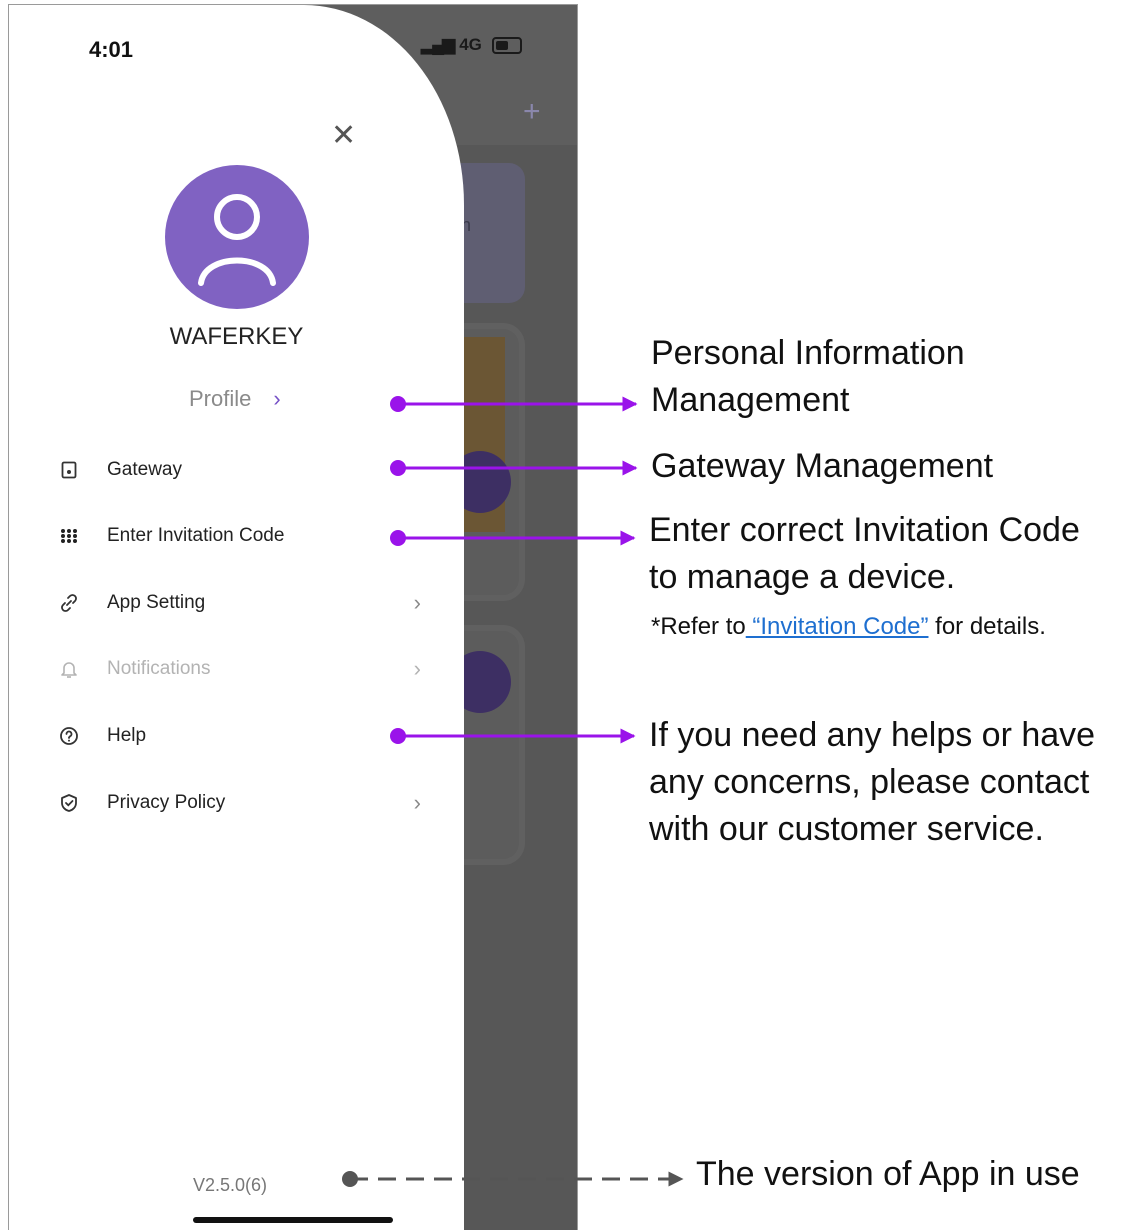 This screenshot has height=1230, width=1147. I want to click on annotation-line: to manage a device., so click(802, 577).